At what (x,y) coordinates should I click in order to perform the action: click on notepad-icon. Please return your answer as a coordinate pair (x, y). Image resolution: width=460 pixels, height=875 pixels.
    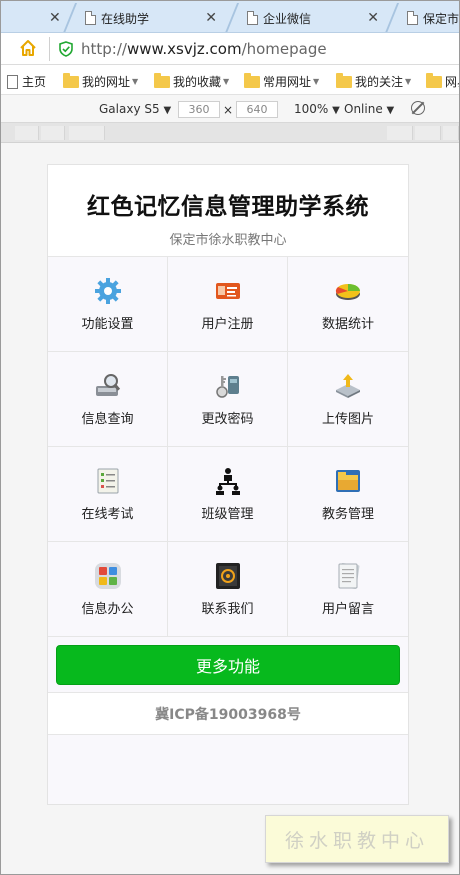
    Looking at the image, I should click on (348, 576).